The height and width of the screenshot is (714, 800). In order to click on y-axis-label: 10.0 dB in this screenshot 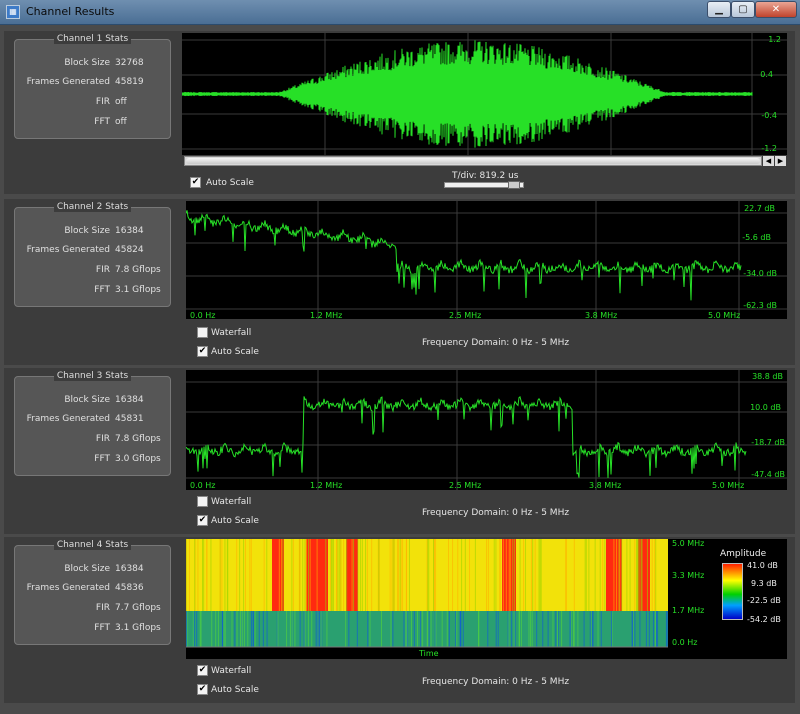, I will do `click(765, 407)`.